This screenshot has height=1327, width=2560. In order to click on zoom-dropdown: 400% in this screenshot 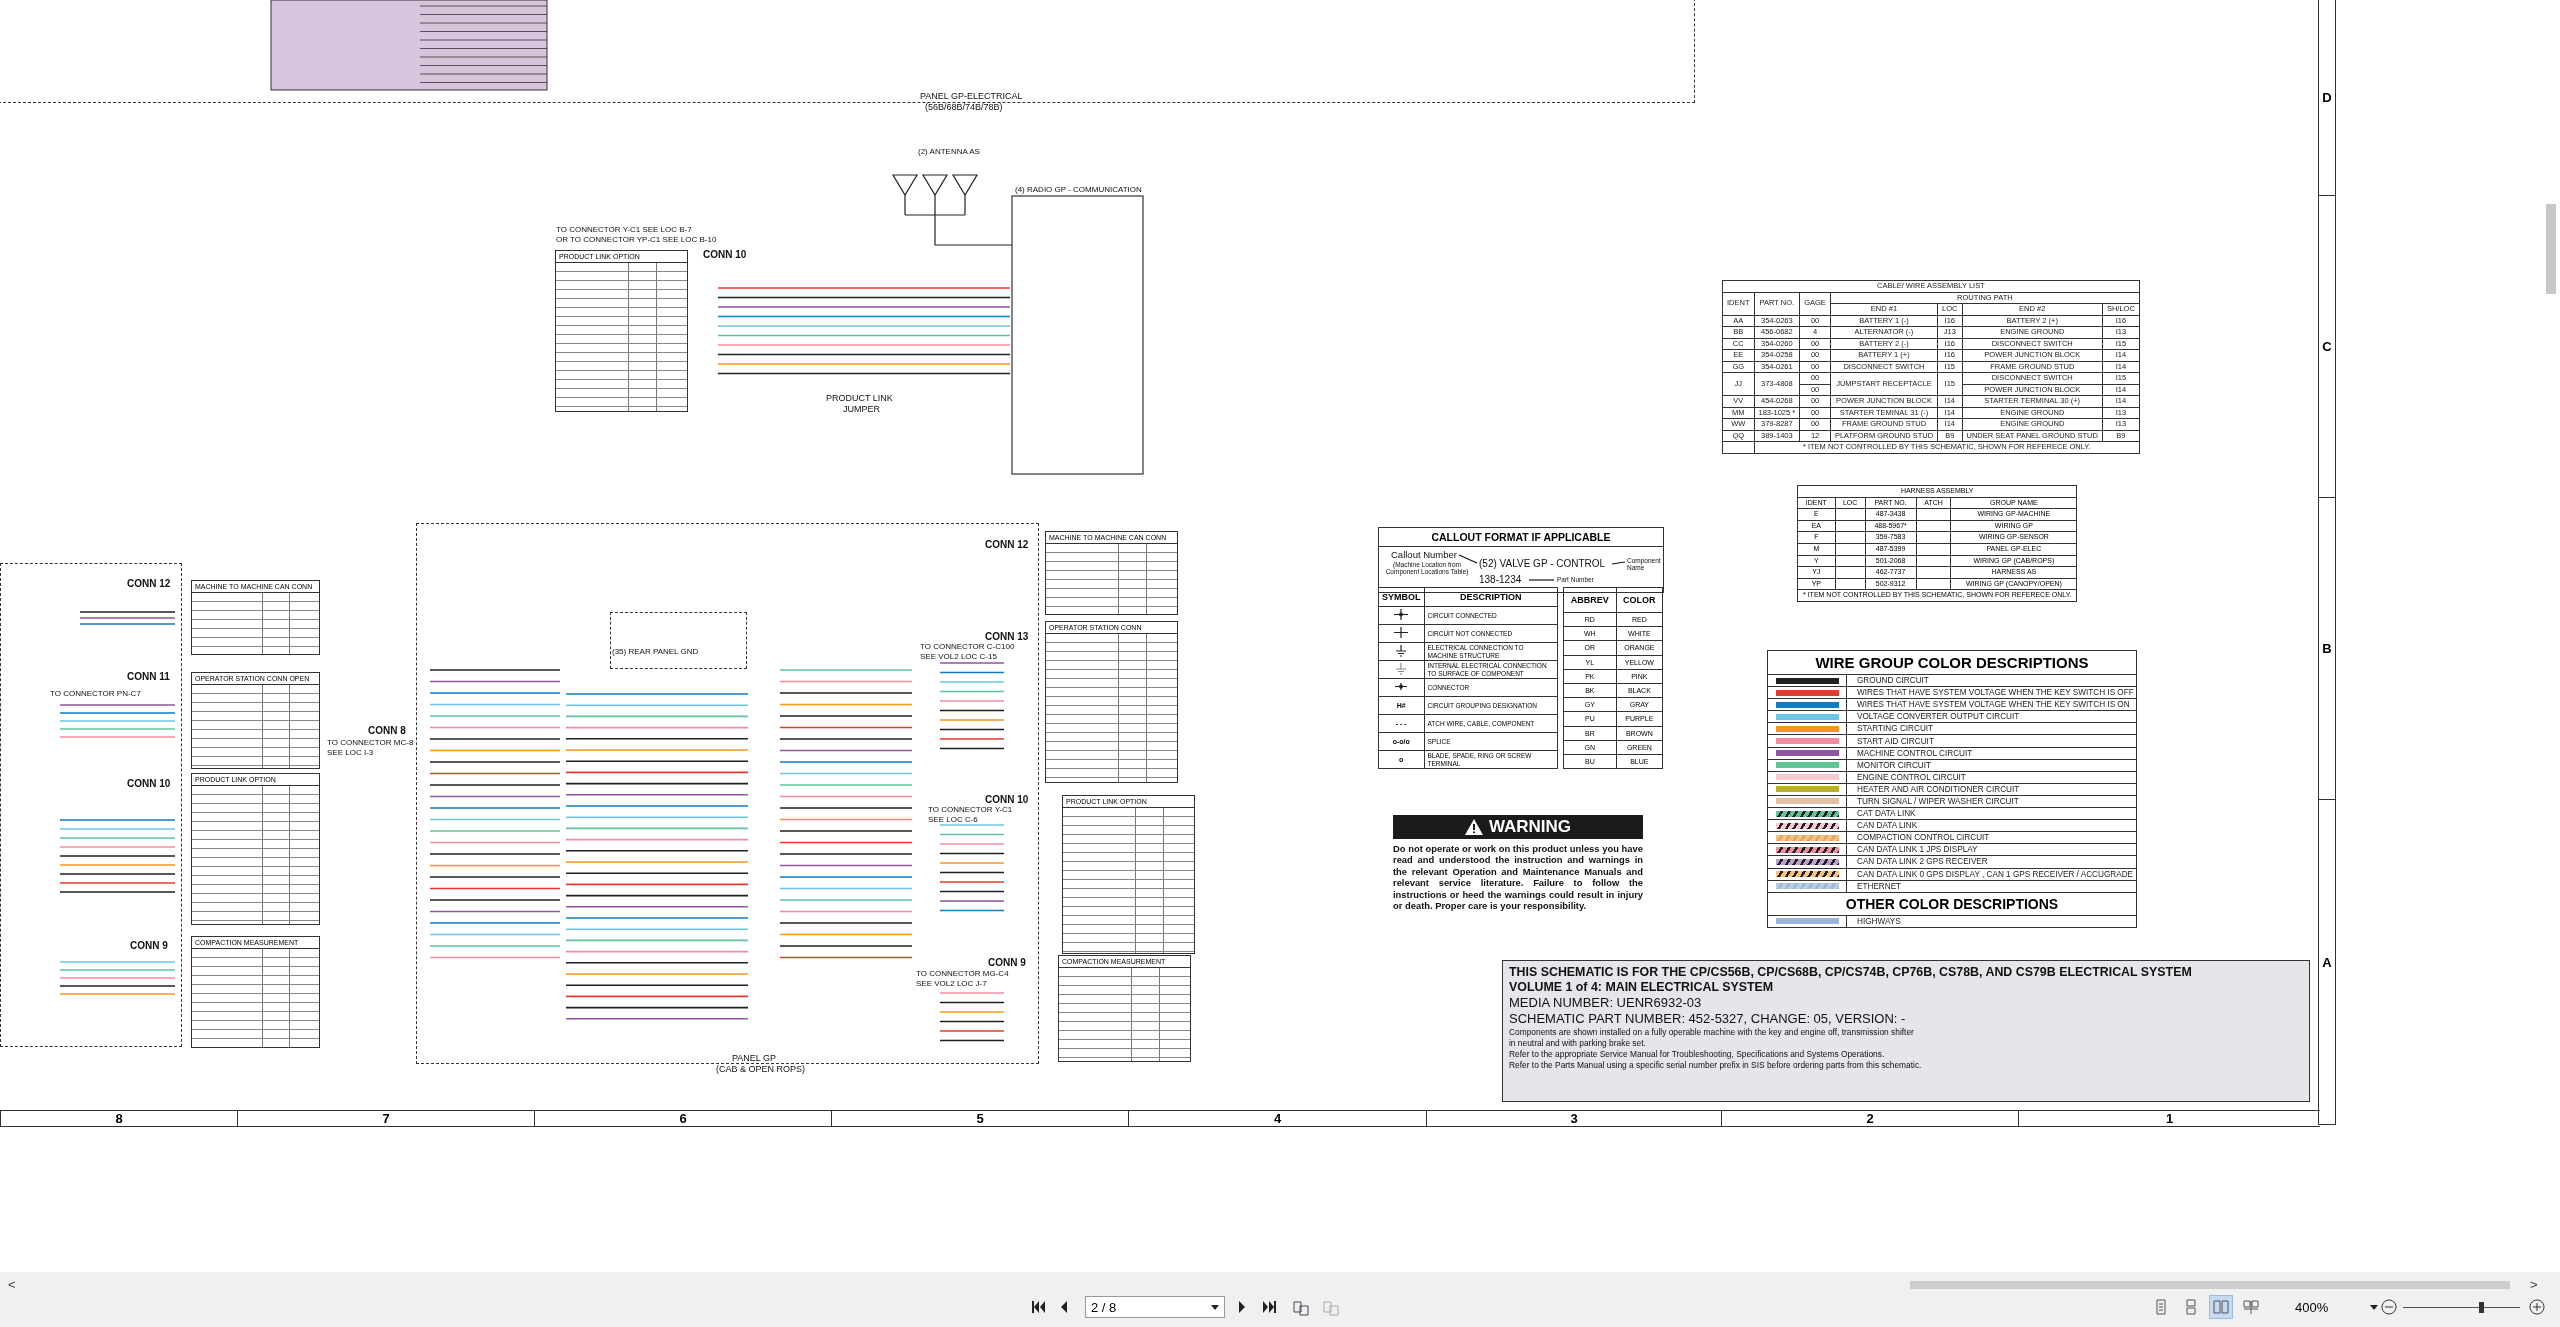, I will do `click(2324, 1307)`.